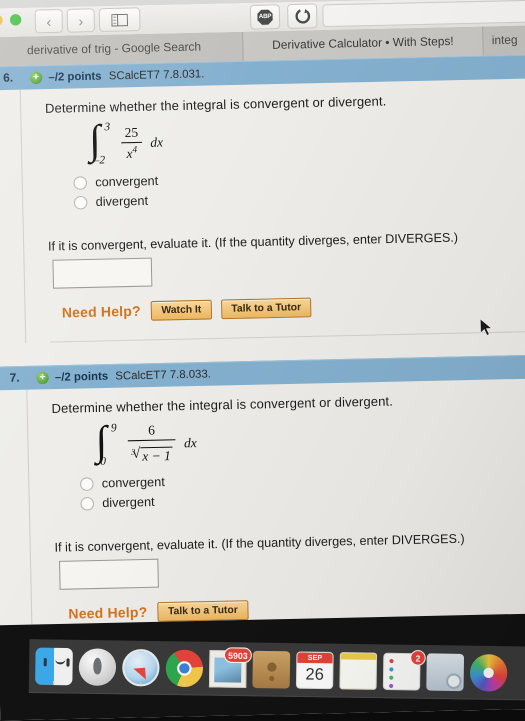  I want to click on section-divider, so click(287, 337).